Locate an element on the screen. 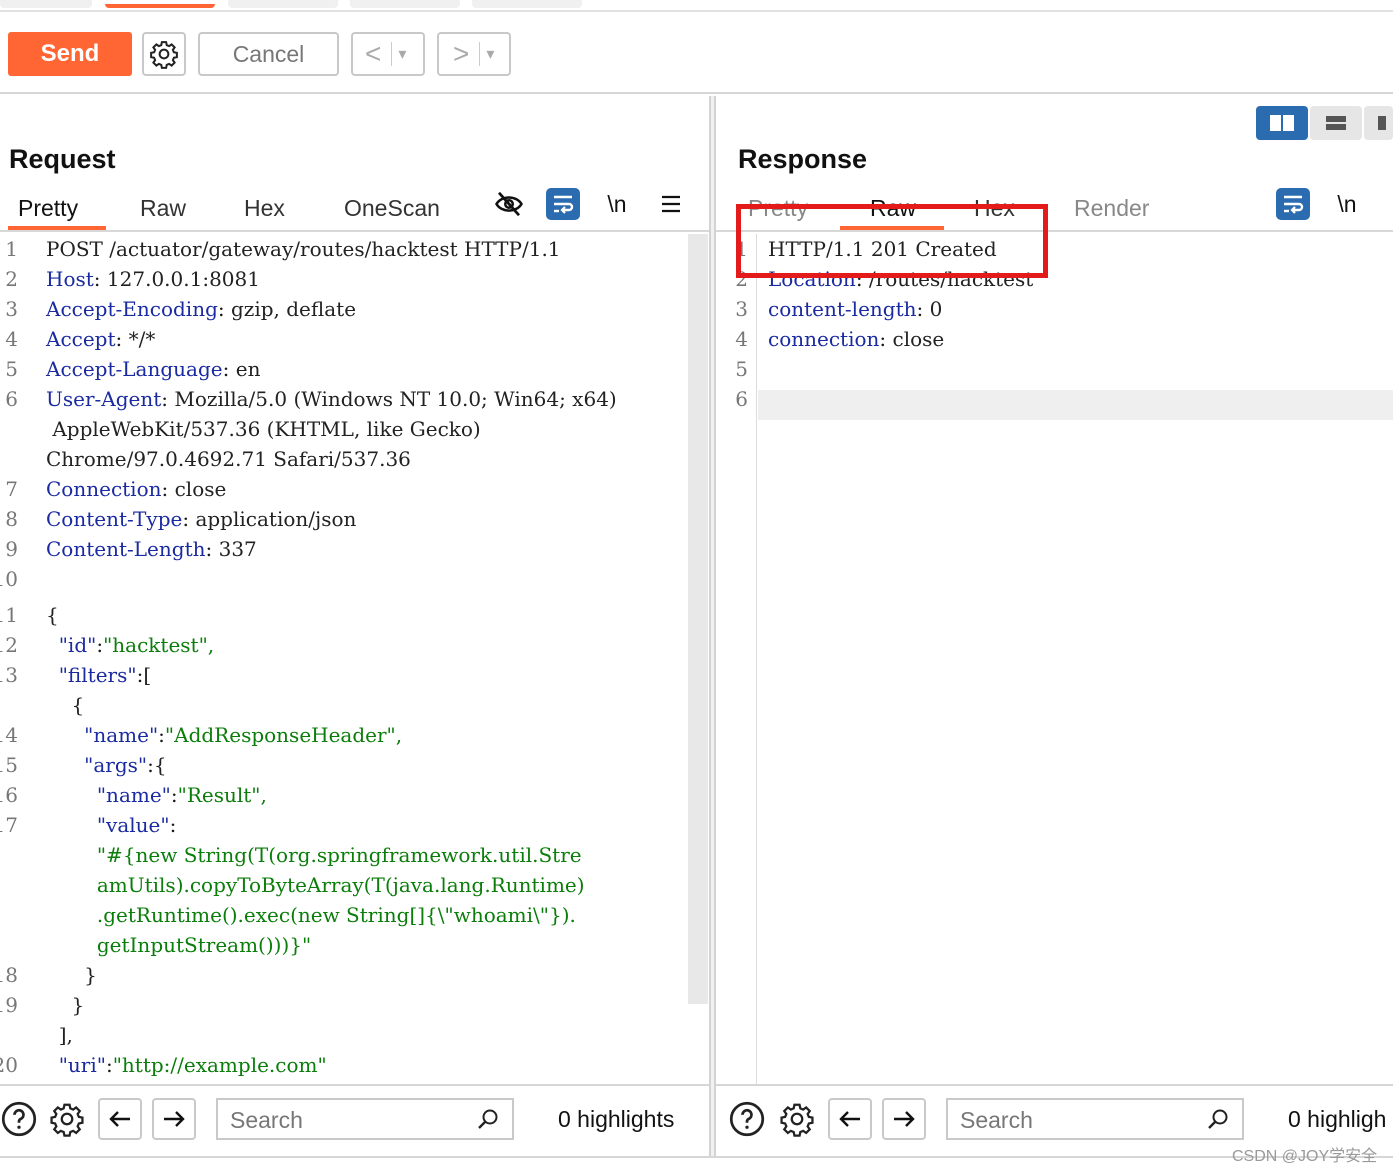 The image size is (1393, 1171). code-line: "name":"AddResponseHeader", is located at coordinates (224, 735).